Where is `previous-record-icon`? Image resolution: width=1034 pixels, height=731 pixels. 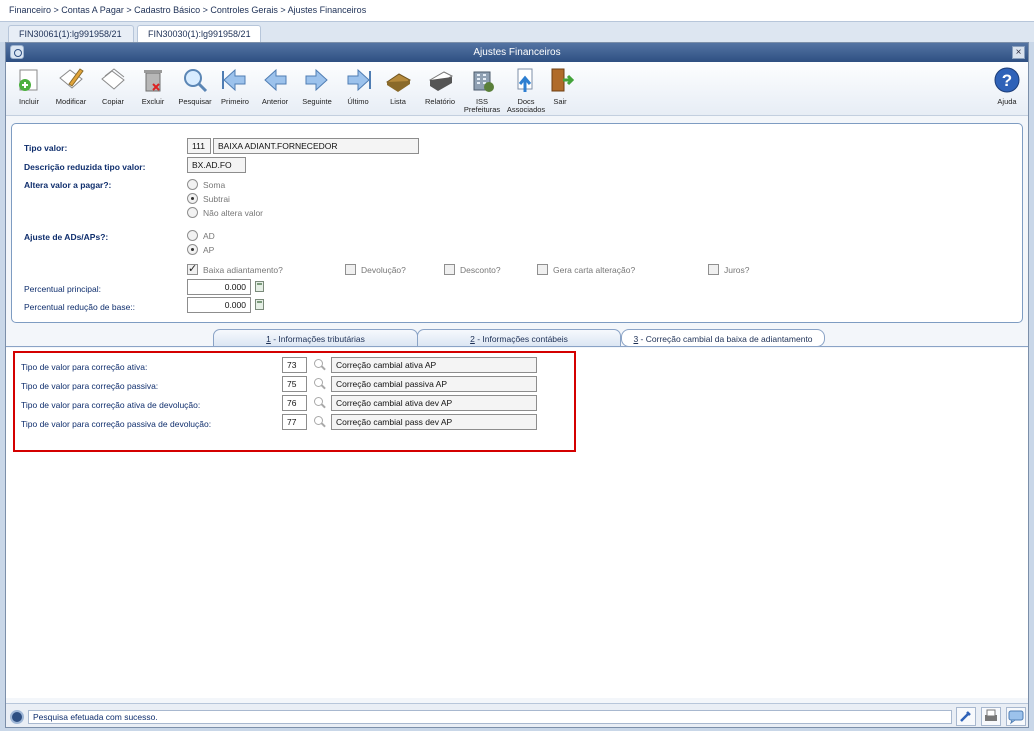
previous-record-icon is located at coordinates (275, 80).